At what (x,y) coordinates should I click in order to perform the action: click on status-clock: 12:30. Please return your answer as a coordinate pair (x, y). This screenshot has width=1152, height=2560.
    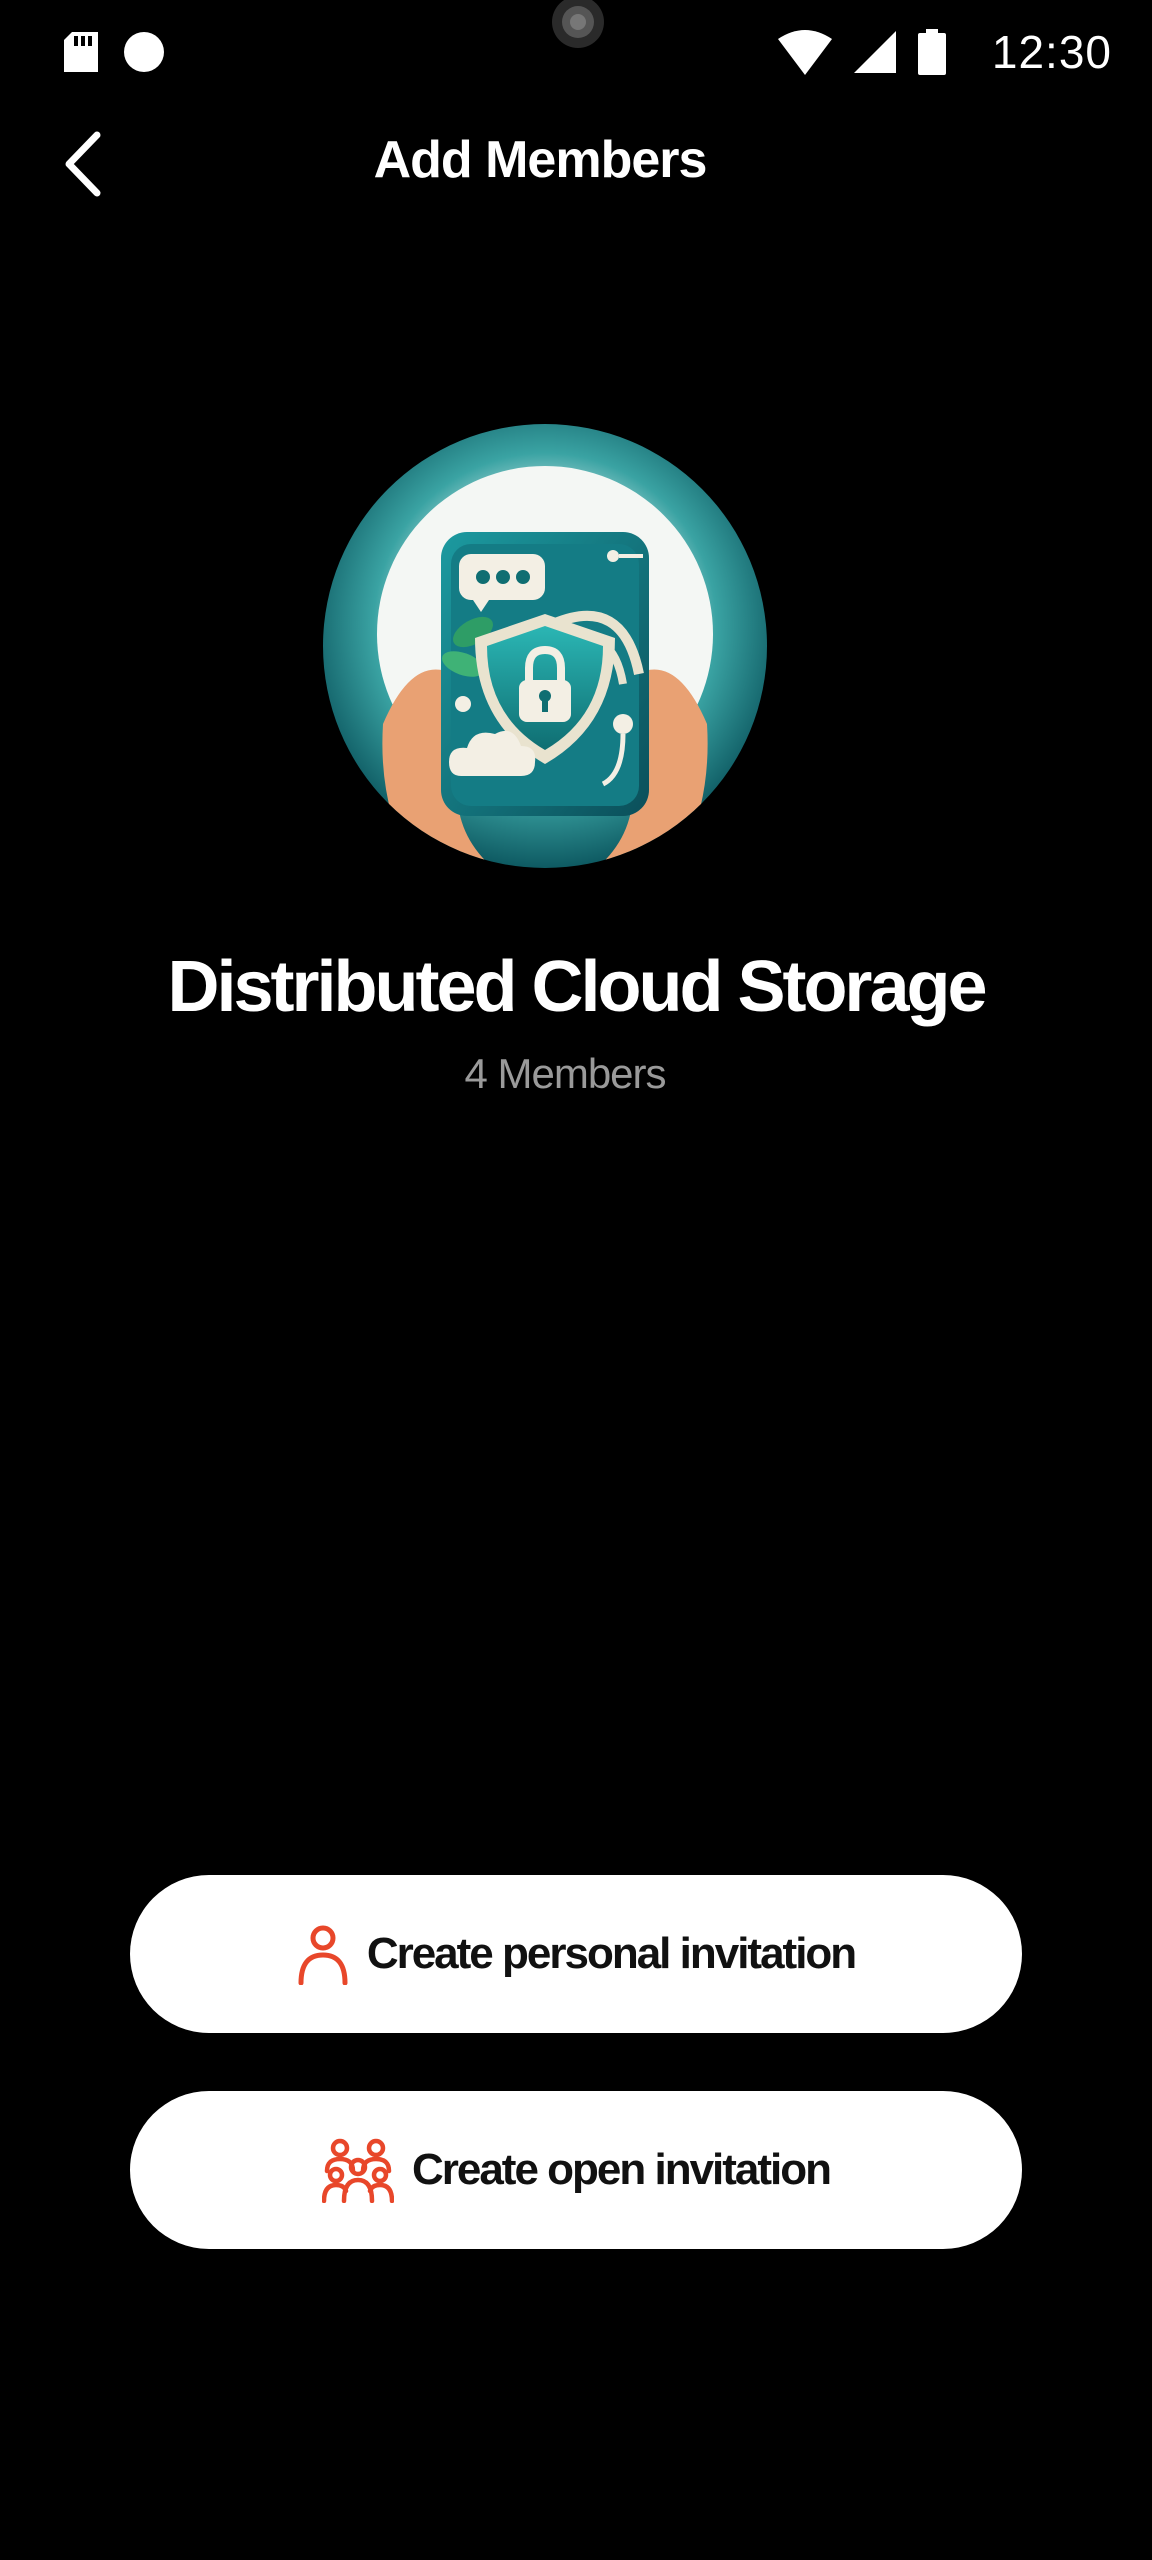
    Looking at the image, I should click on (1051, 52).